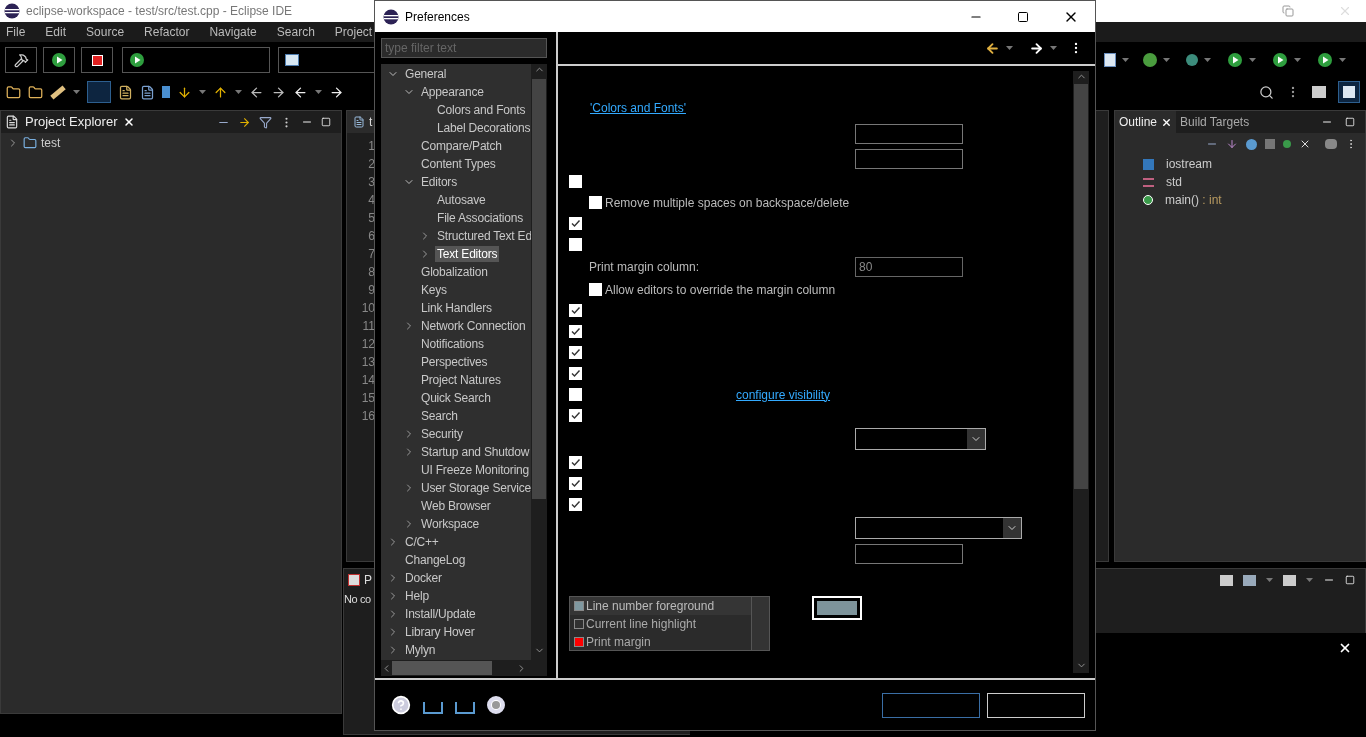 This screenshot has height=737, width=1366. I want to click on line-number: 12, so click(367, 344).